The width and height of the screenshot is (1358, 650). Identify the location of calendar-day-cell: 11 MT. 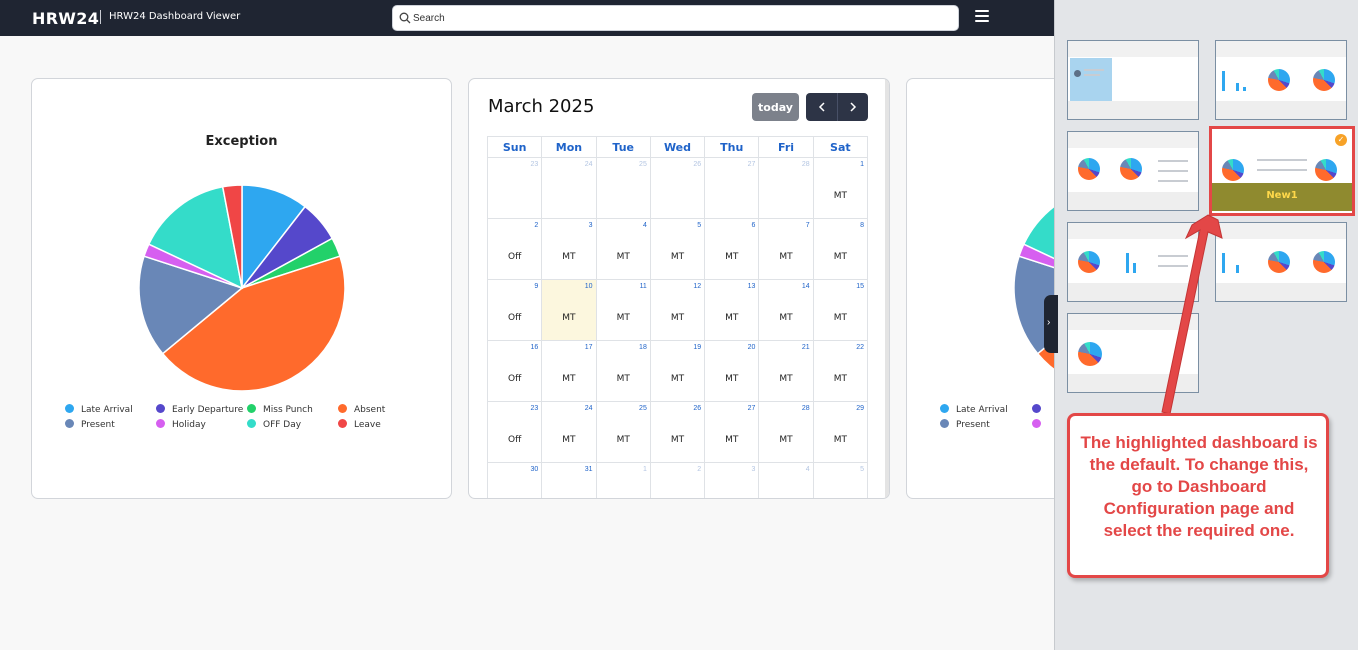
(623, 310).